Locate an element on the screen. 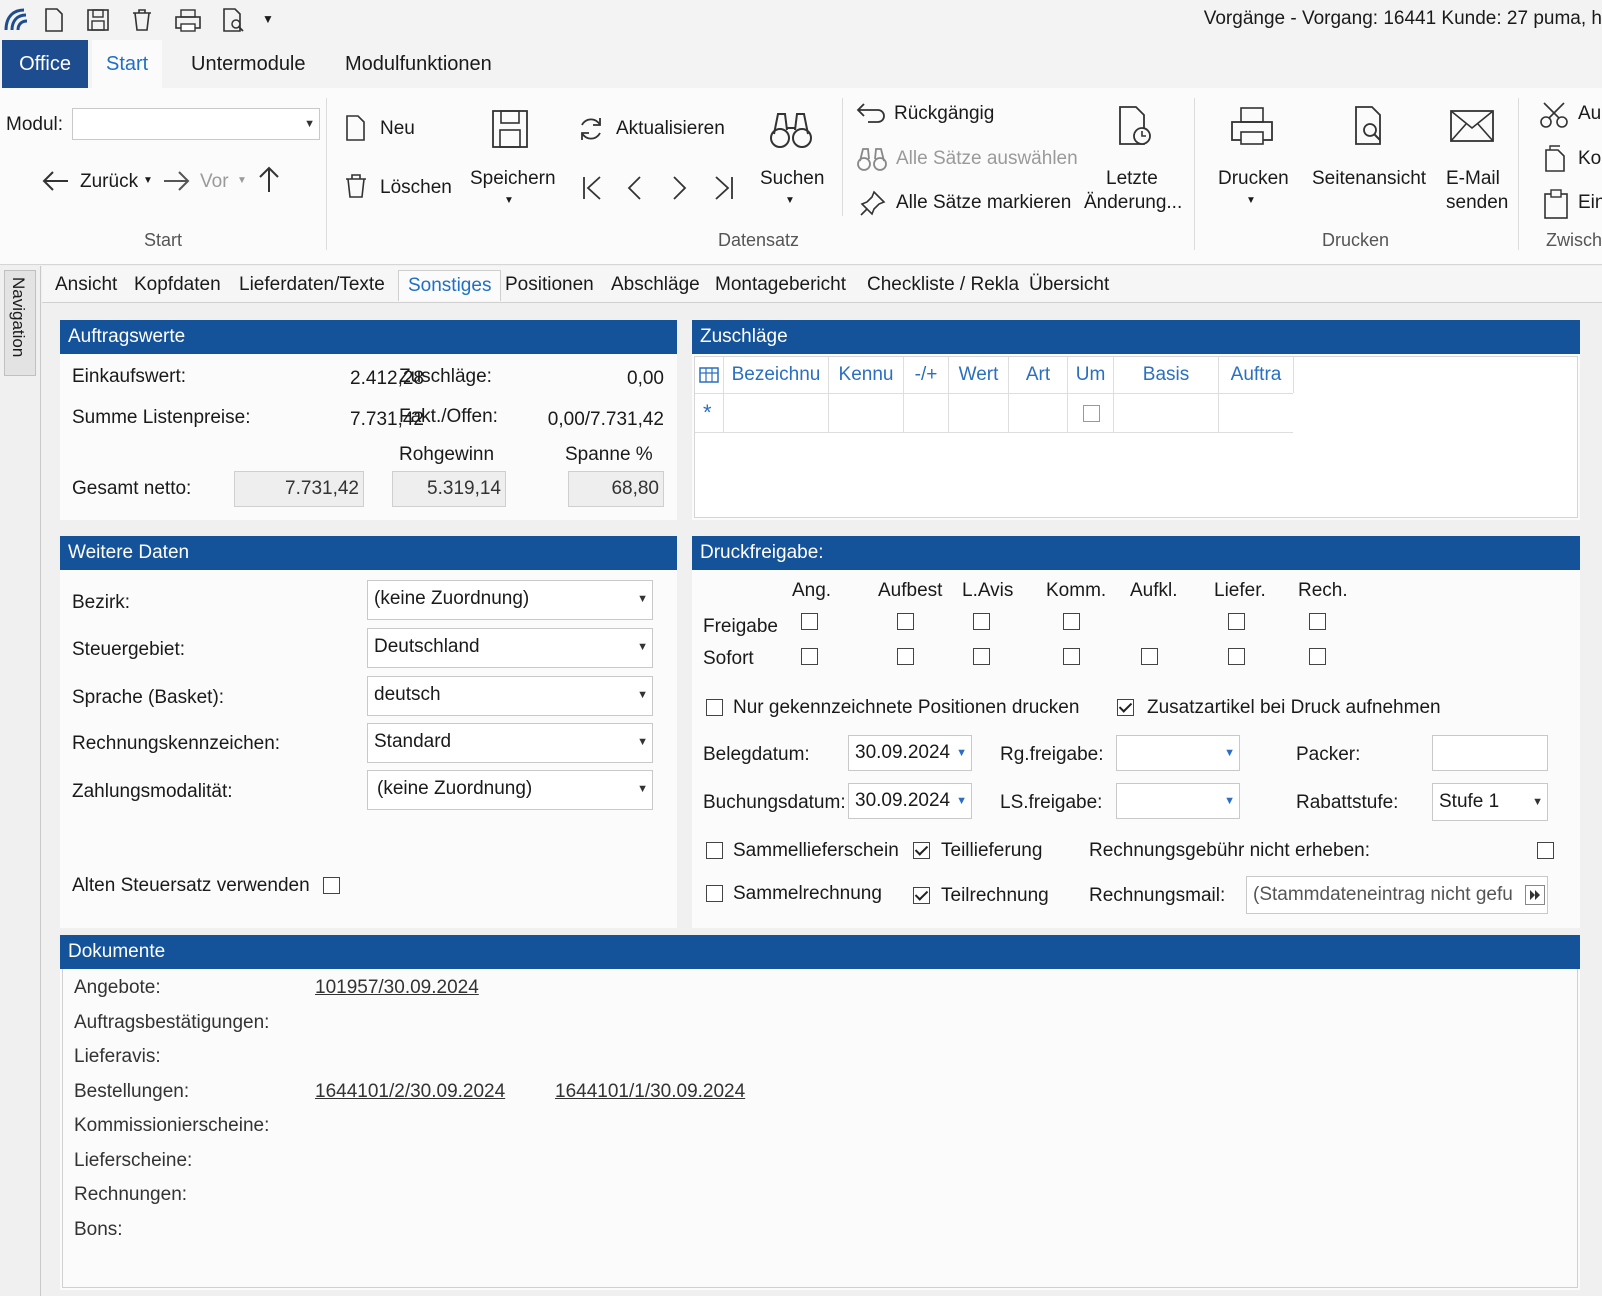 This screenshot has width=1602, height=1296. freigabe-rech-checkbox is located at coordinates (1317, 621).